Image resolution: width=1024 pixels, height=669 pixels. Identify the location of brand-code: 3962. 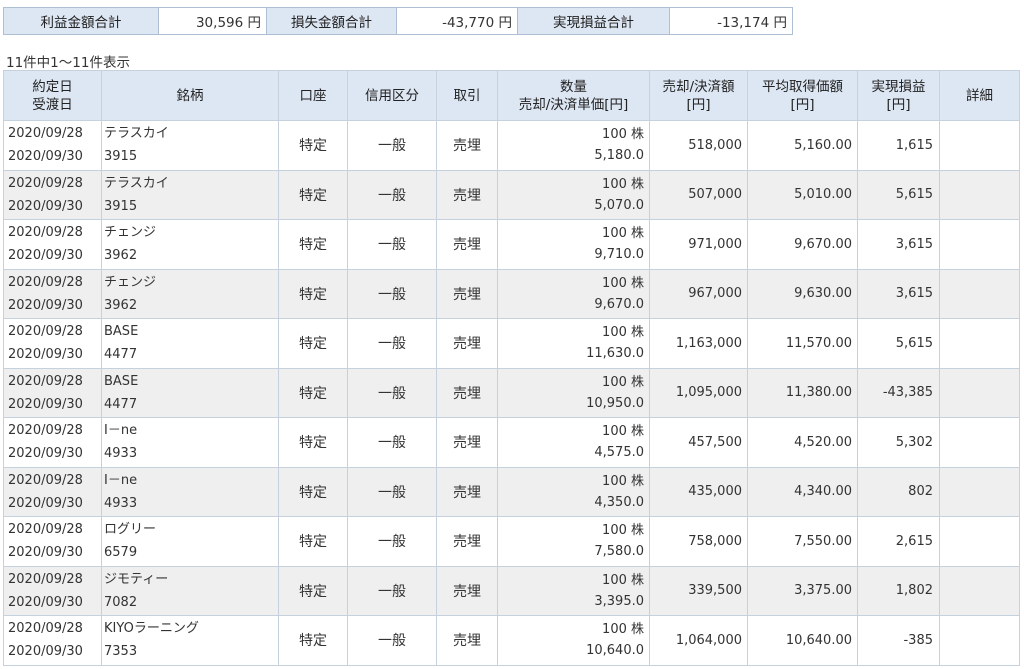
(121, 256).